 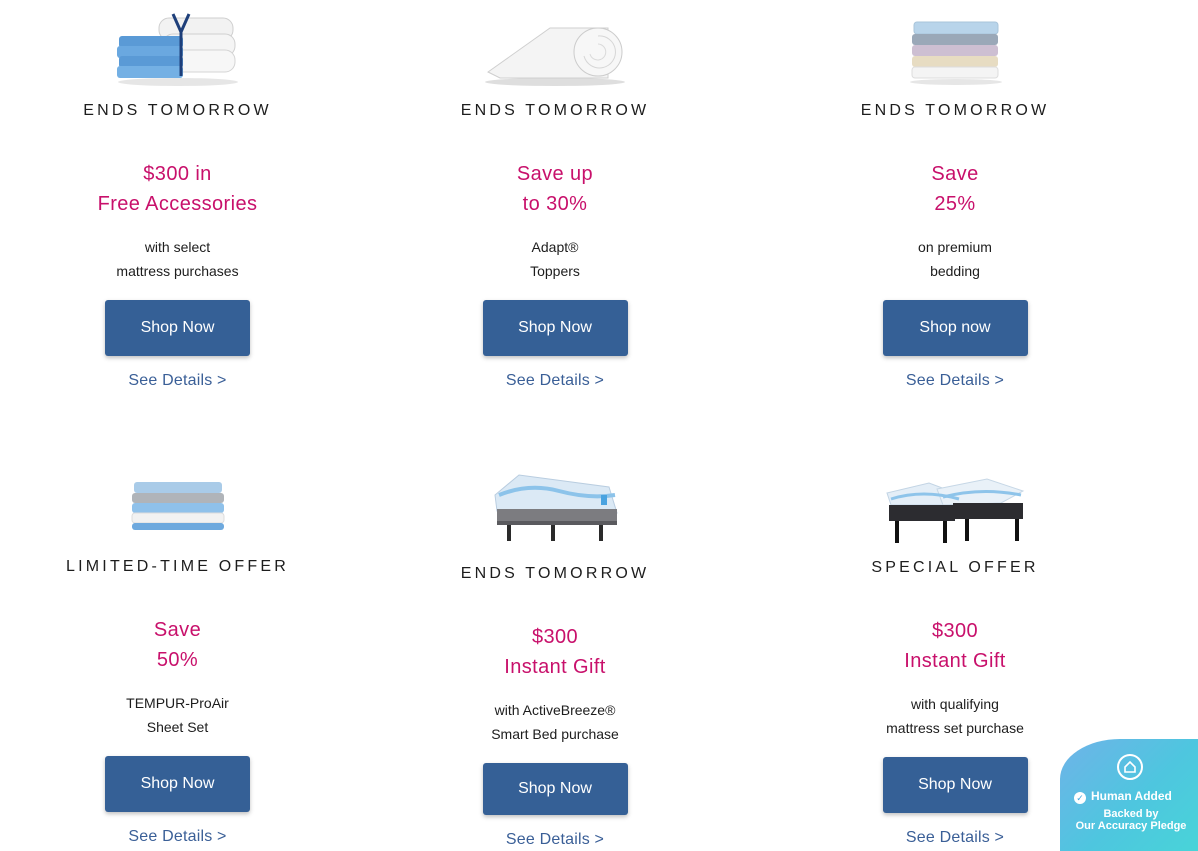 What do you see at coordinates (555, 189) in the screenshot?
I see `promo-headline: Save up to 30%` at bounding box center [555, 189].